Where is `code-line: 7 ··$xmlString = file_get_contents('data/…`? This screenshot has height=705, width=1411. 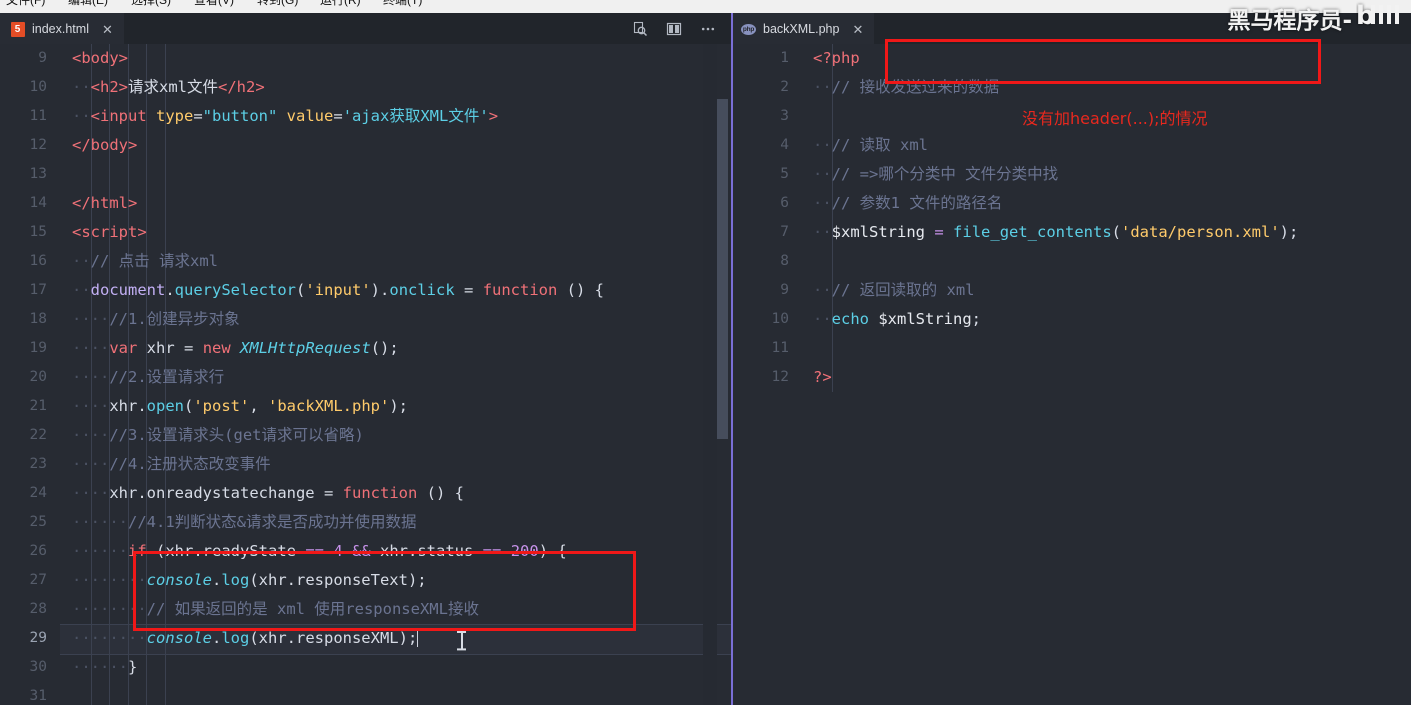
code-line: 7 ··$xmlString = file_get_contents('data/… is located at coordinates (1071, 232).